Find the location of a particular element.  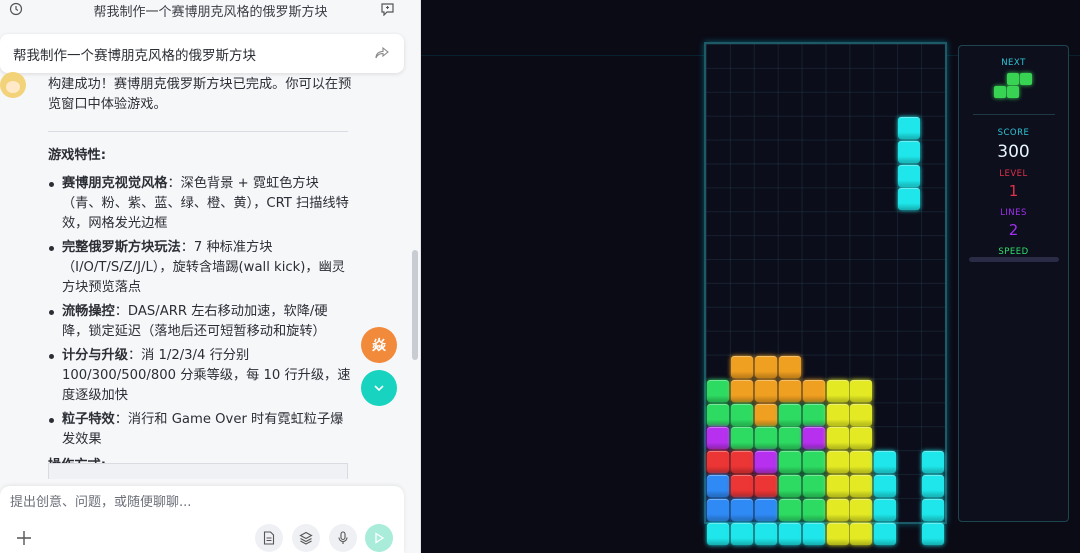

game-side-panel: NEXT SCORE 300 LEVEL 1 LINES 2 SPEED is located at coordinates (1013, 283).